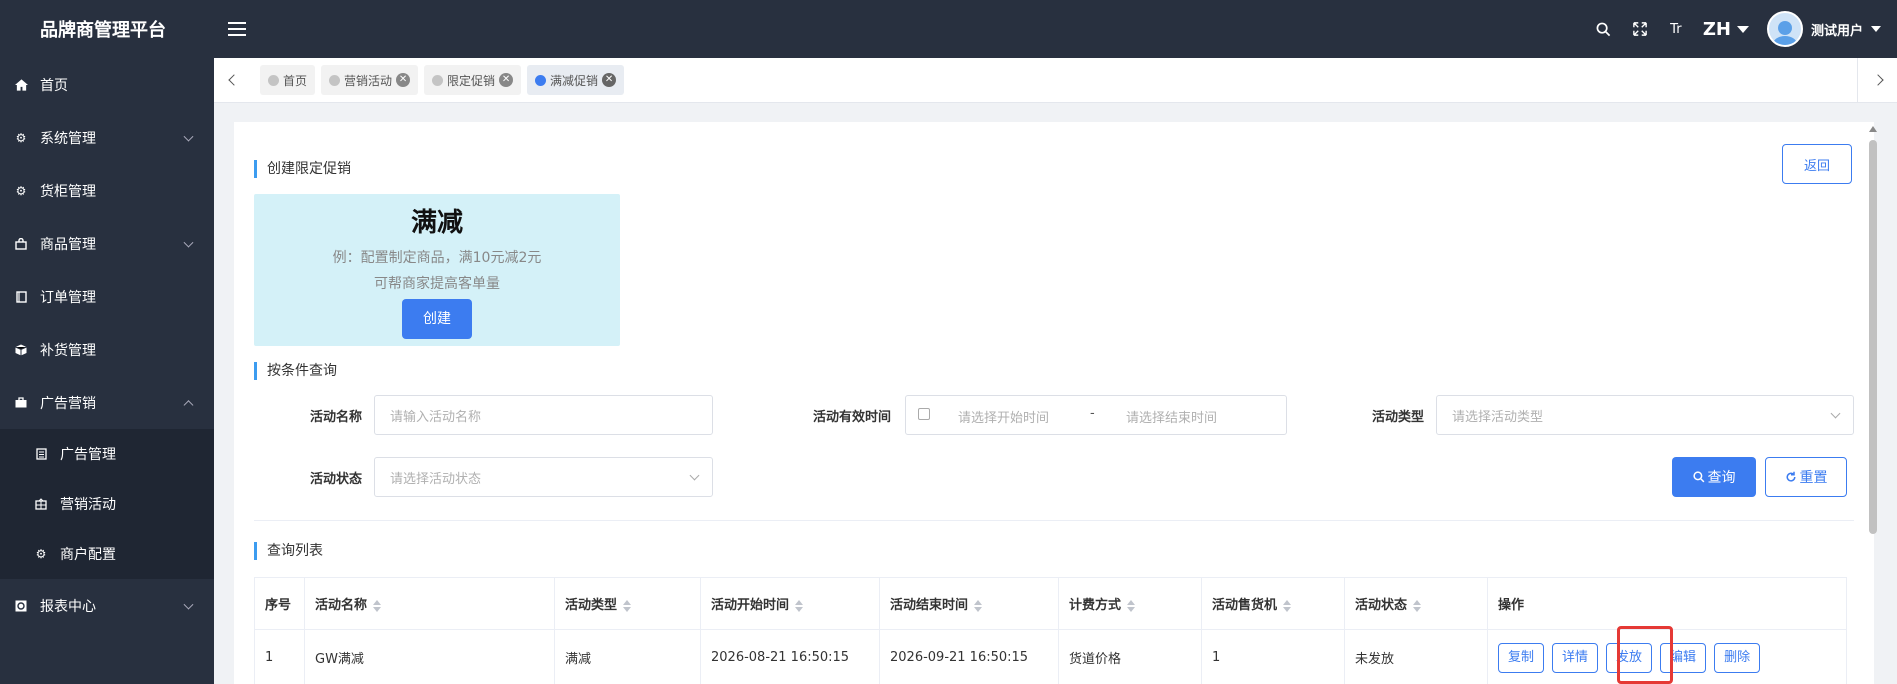  What do you see at coordinates (1629, 657) in the screenshot?
I see `issue-button: 发放` at bounding box center [1629, 657].